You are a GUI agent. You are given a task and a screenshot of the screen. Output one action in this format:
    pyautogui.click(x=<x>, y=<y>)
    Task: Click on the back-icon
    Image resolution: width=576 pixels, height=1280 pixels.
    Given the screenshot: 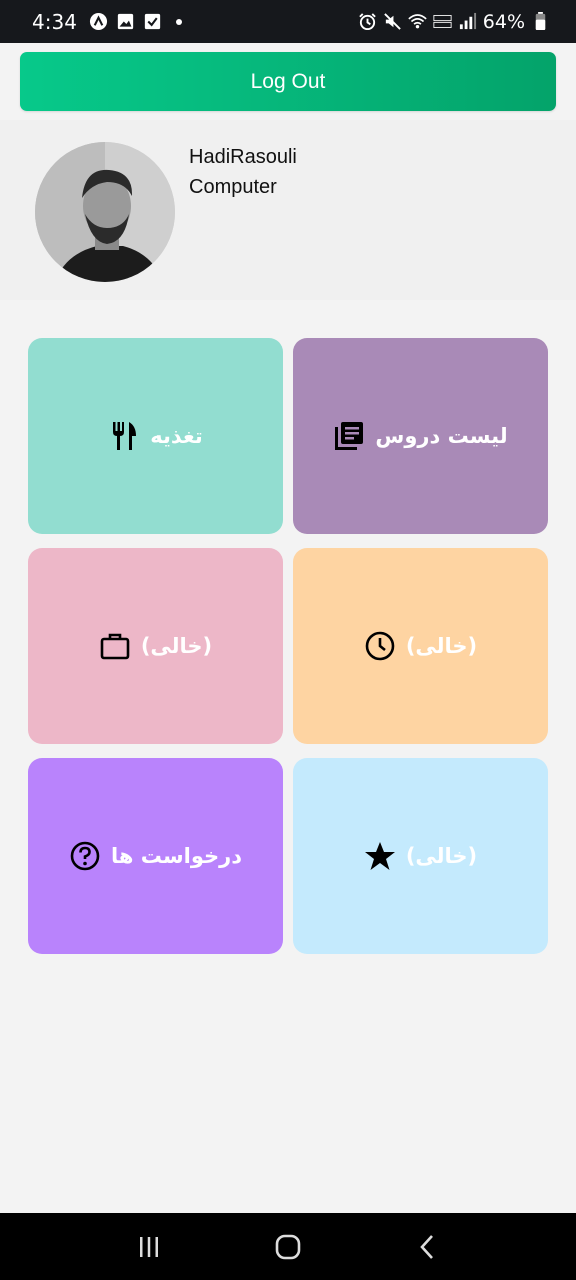 What is the action you would take?
    pyautogui.click(x=426, y=1246)
    